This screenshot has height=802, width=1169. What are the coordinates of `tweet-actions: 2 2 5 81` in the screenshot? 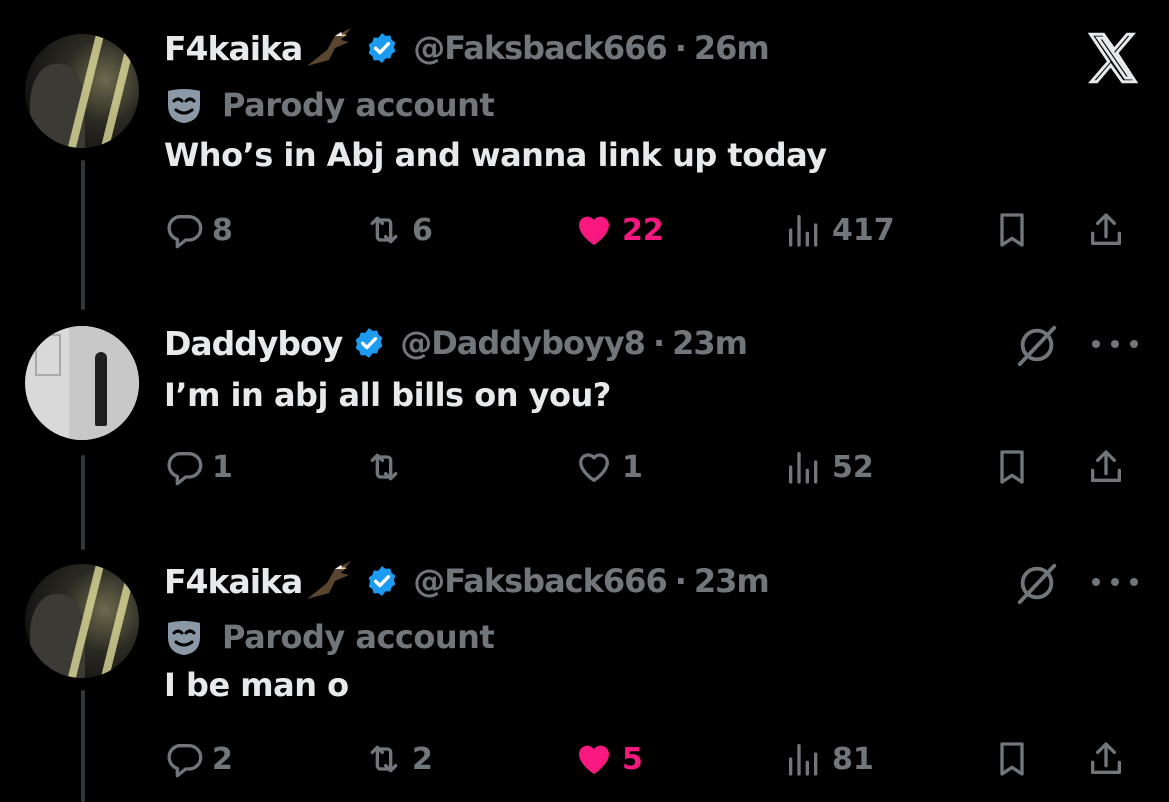 It's located at (664, 759).